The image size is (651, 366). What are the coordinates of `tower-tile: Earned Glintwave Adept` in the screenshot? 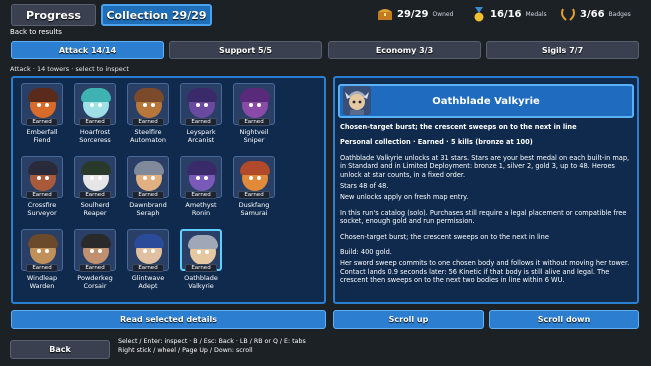 It's located at (148, 262).